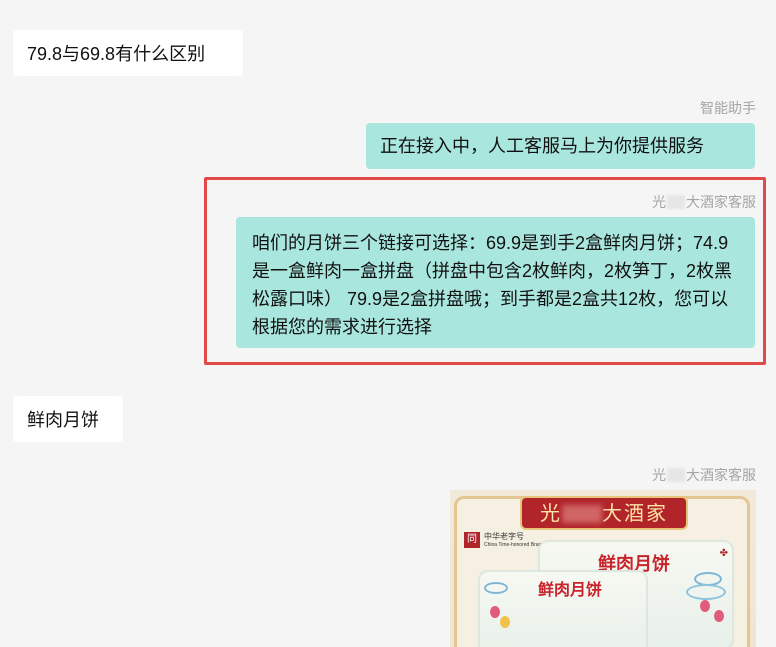 The width and height of the screenshot is (776, 647). What do you see at coordinates (63, 420) in the screenshot?
I see `message-text: 鲜肉月饼` at bounding box center [63, 420].